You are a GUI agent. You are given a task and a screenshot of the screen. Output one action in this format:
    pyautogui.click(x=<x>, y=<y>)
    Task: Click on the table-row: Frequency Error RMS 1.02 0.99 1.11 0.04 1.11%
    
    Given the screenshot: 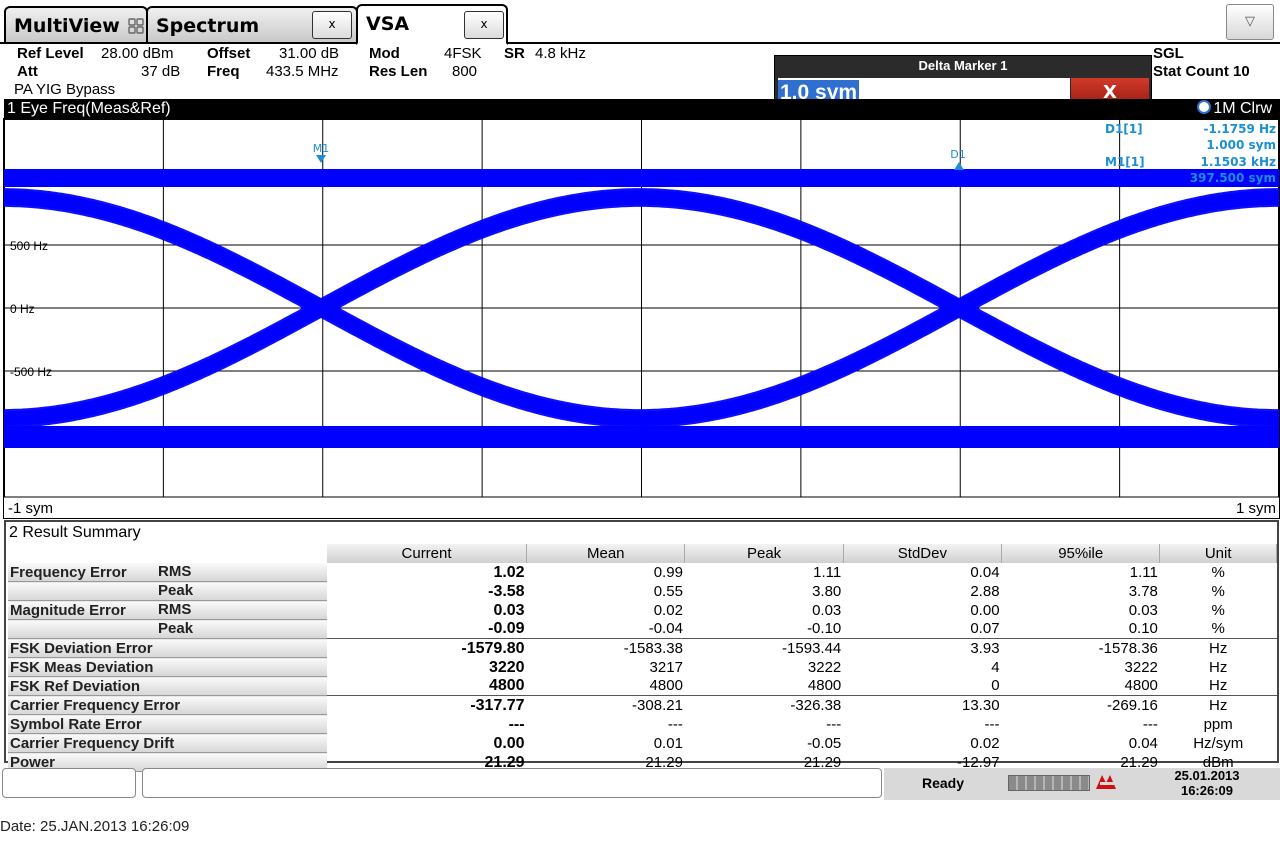 What is the action you would take?
    pyautogui.click(x=642, y=572)
    